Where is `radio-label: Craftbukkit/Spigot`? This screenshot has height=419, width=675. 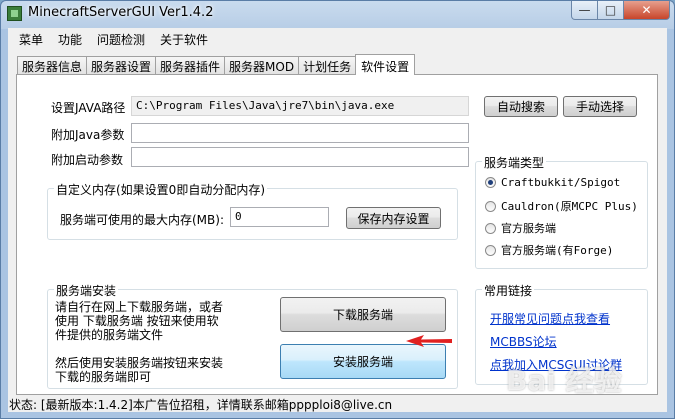
radio-label: Craftbukkit/Spigot is located at coordinates (561, 182).